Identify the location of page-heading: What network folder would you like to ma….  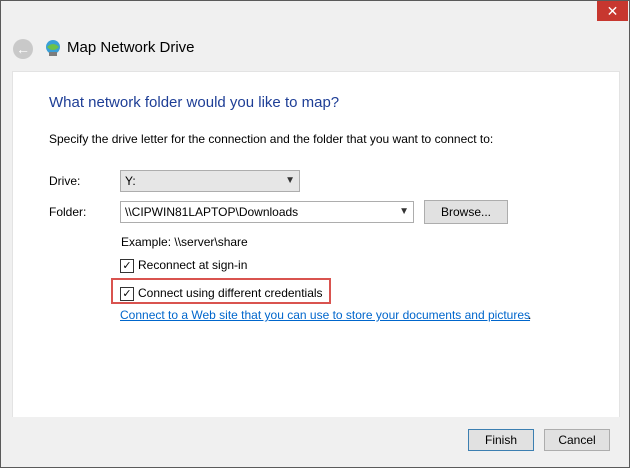
(194, 102).